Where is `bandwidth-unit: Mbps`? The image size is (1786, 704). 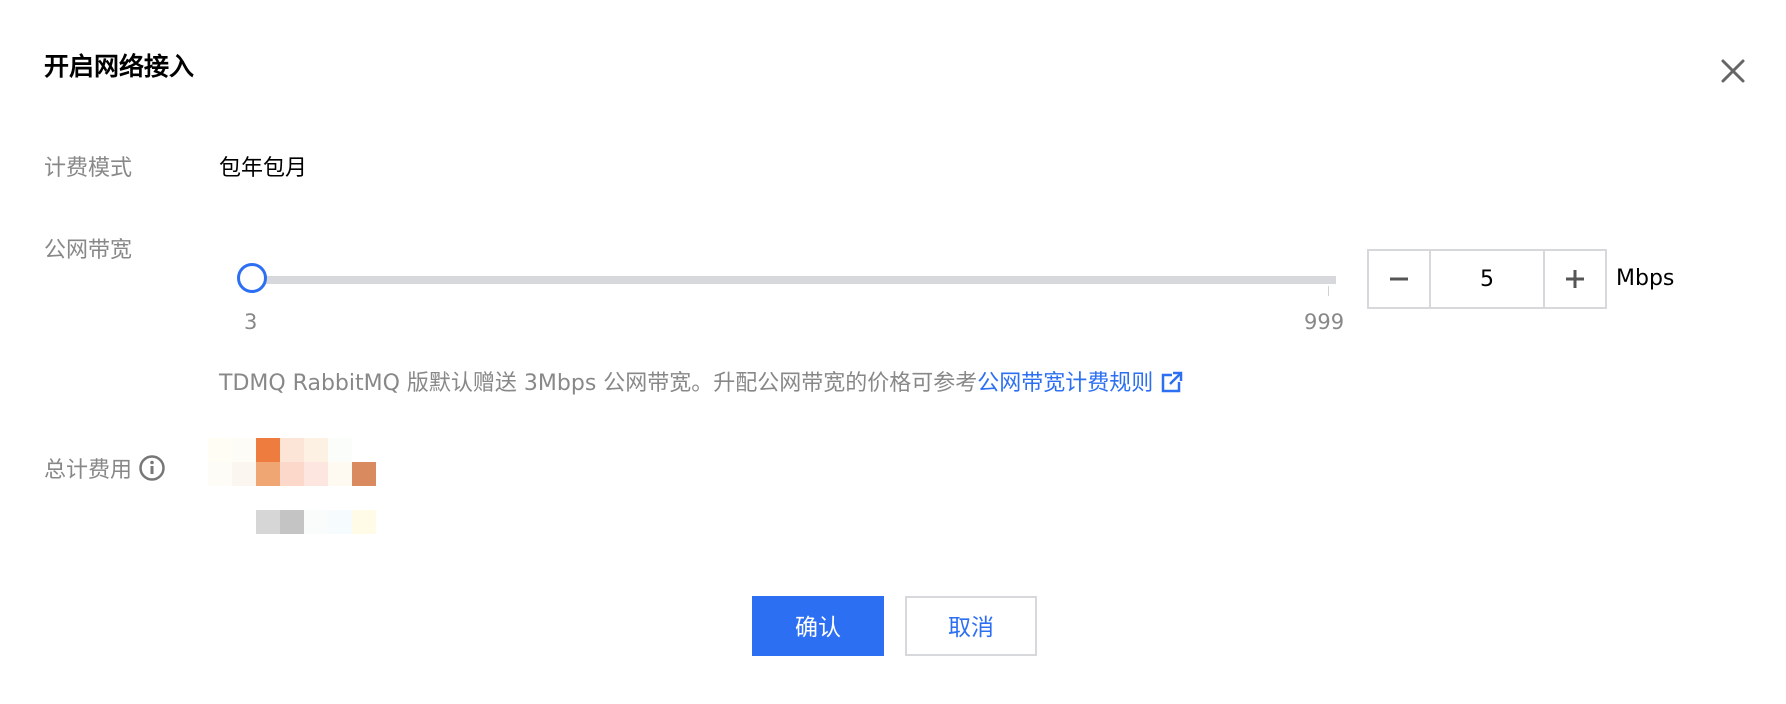
bandwidth-unit: Mbps is located at coordinates (1645, 278).